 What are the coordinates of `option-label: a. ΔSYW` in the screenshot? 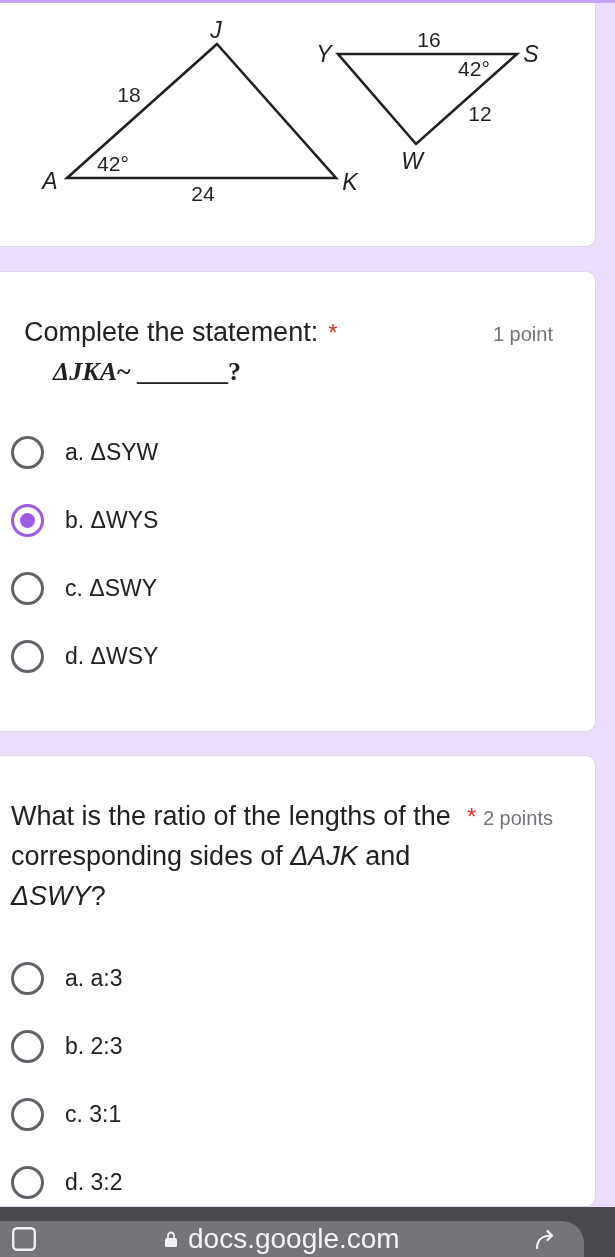 It's located at (112, 452).